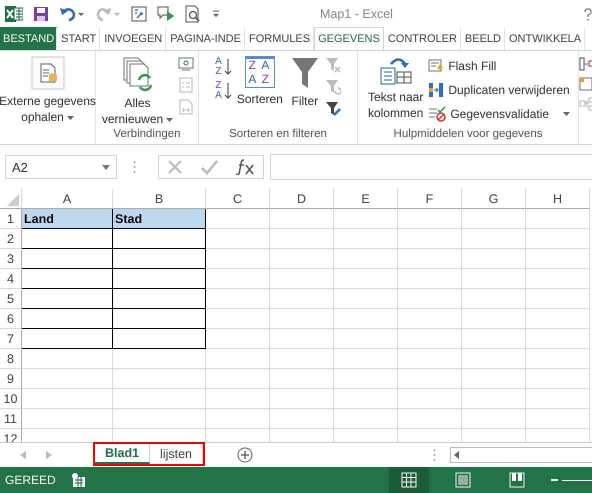 The width and height of the screenshot is (592, 493). I want to click on sort-dialog-icon: Z A A Z, so click(259, 72).